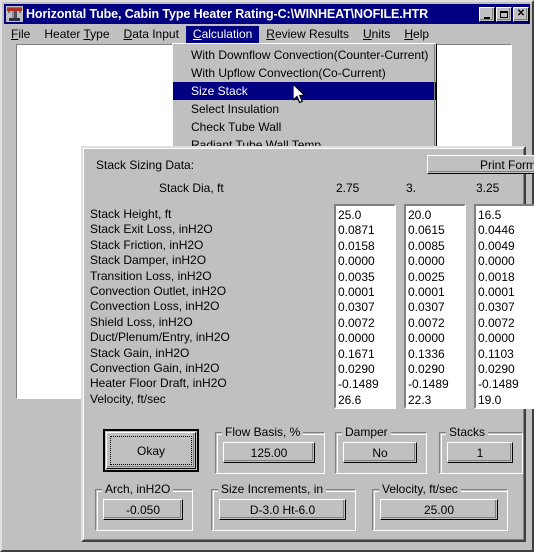  I want to click on row-label: Velocity, ft/sec, so click(128, 398).